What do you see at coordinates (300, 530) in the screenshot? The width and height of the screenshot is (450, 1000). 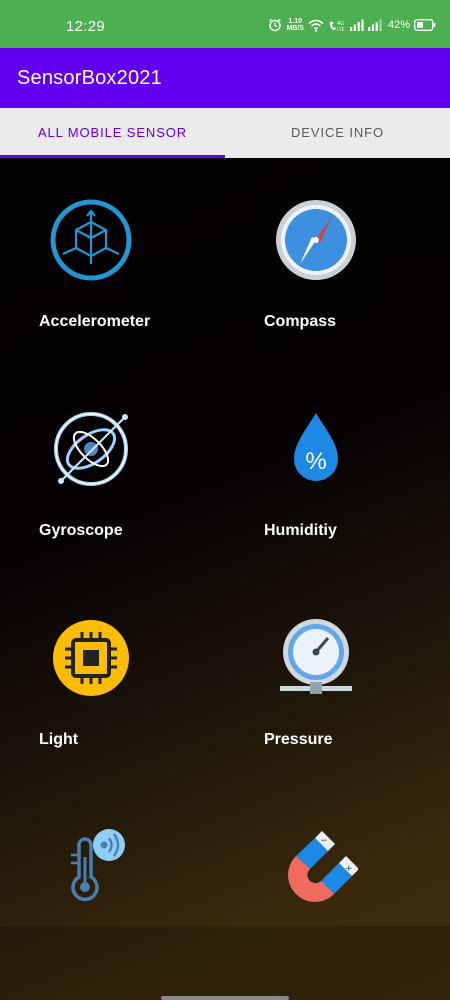 I see `sensor-label: Humiditiy` at bounding box center [300, 530].